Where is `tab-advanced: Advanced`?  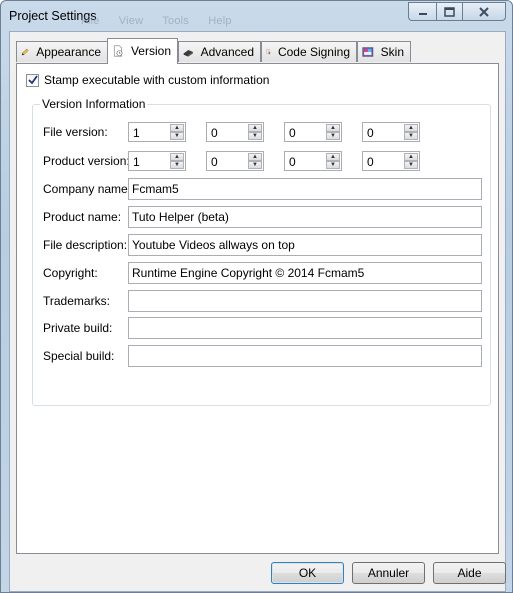 tab-advanced: Advanced is located at coordinates (219, 51).